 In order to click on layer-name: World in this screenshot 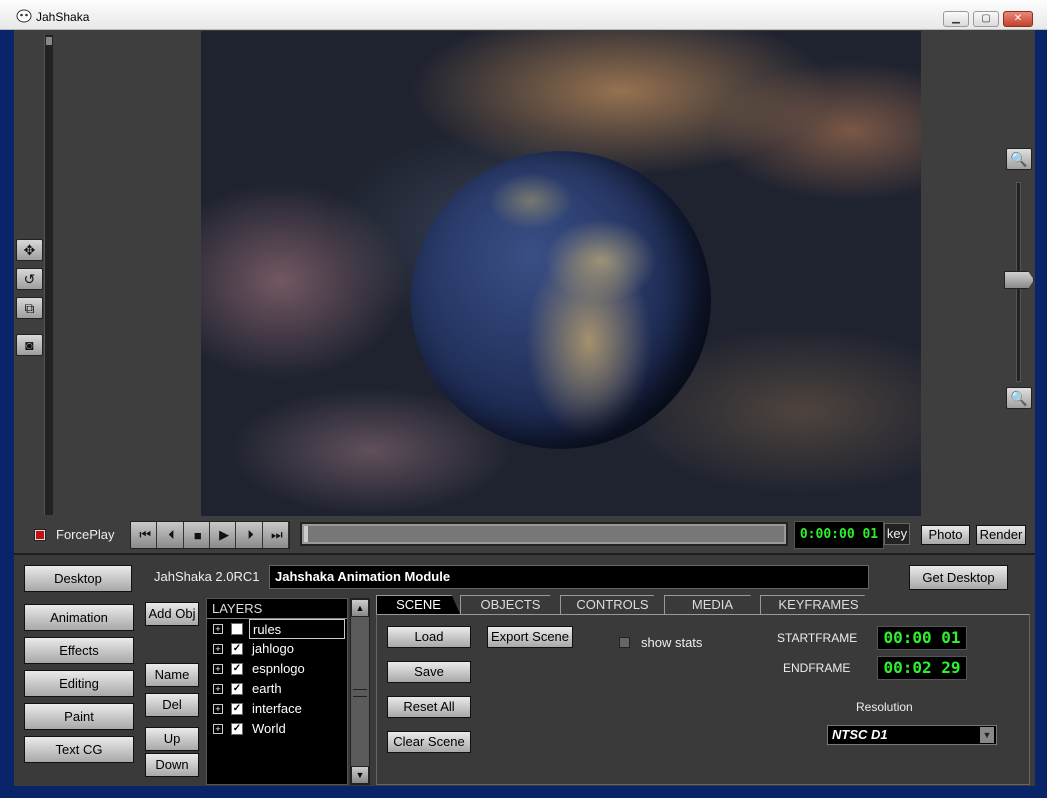, I will do `click(269, 729)`.